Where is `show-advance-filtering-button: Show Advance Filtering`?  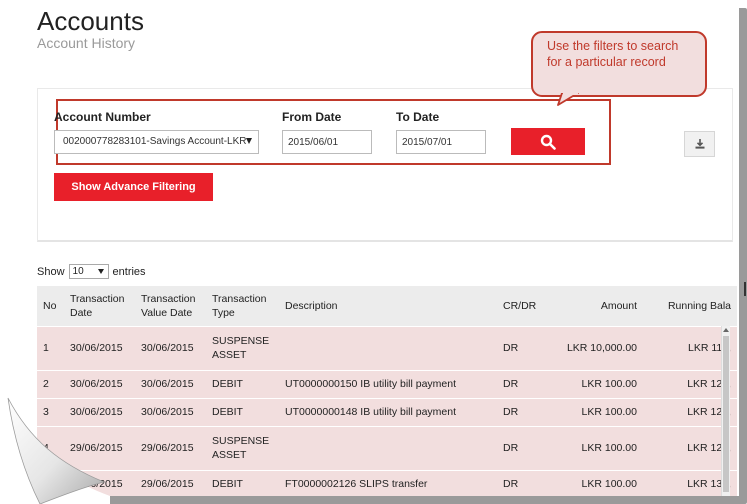 show-advance-filtering-button: Show Advance Filtering is located at coordinates (133, 187).